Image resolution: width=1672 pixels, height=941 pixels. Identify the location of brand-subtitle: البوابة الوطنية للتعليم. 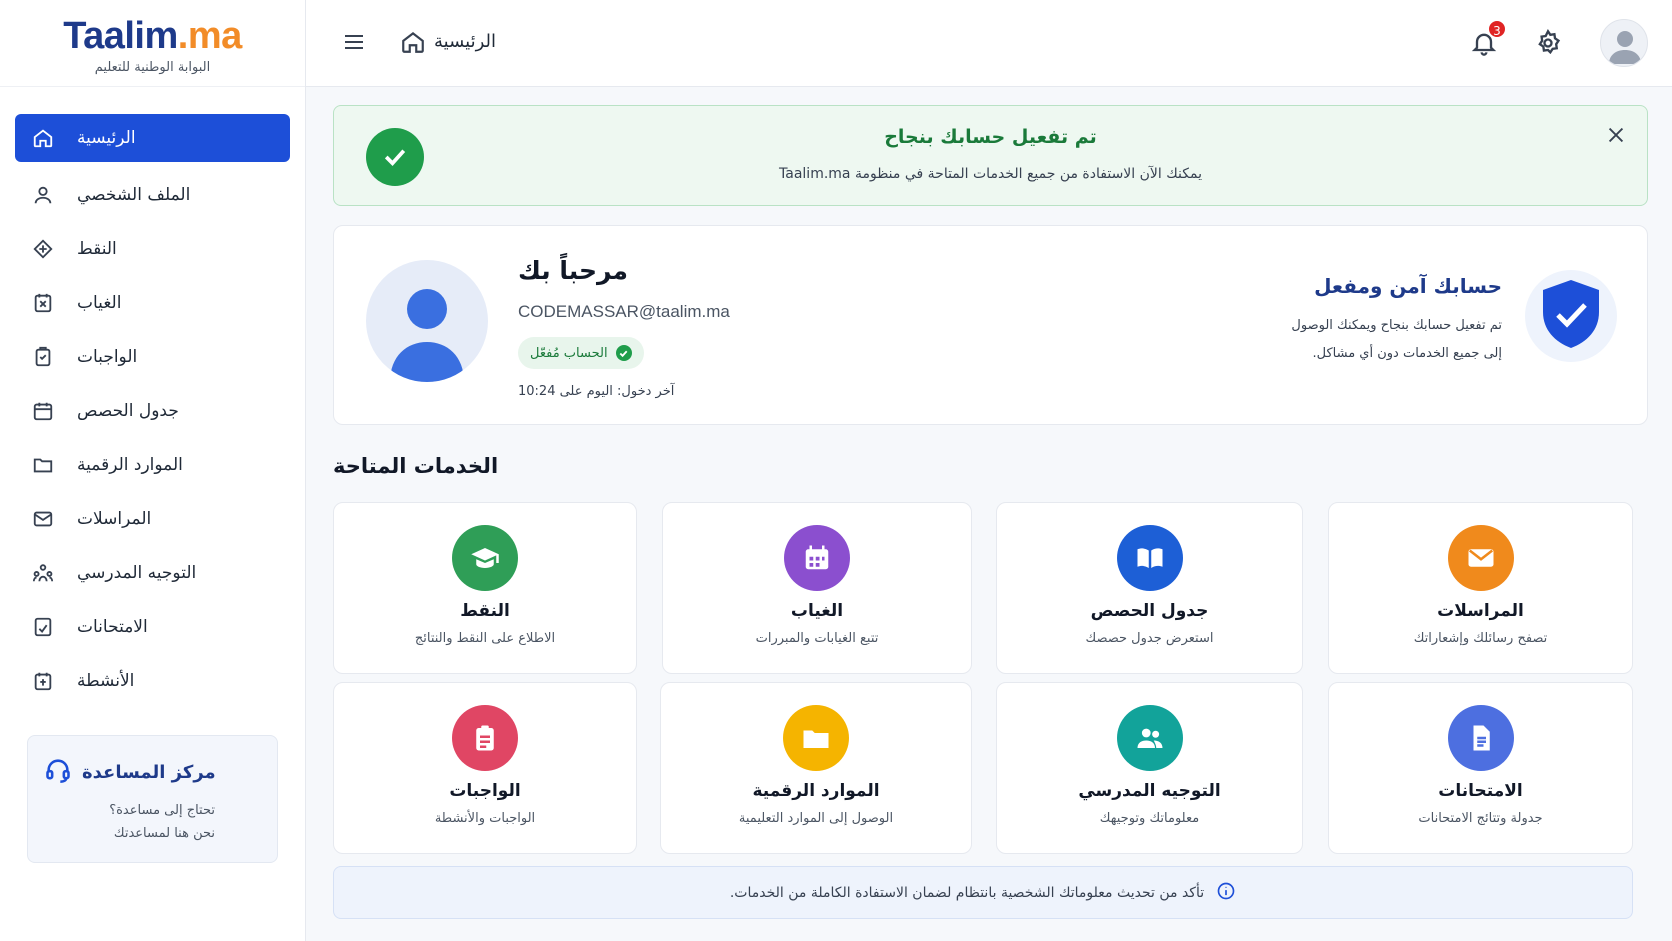
(152, 67).